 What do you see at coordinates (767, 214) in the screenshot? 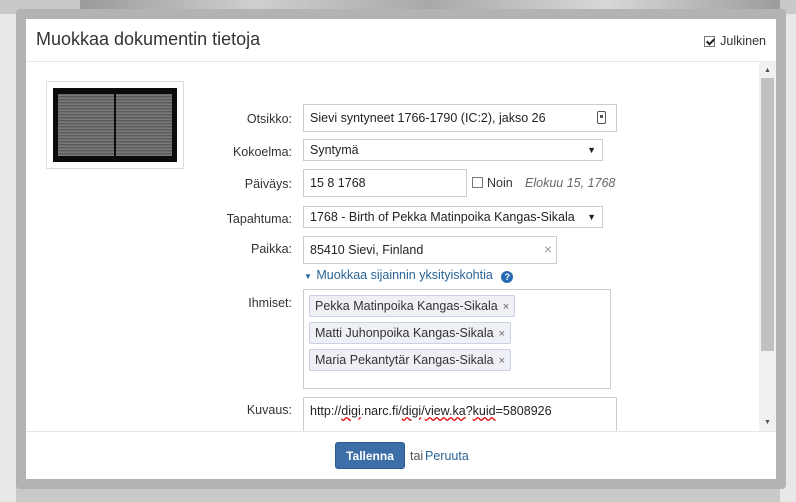
I see `scrollbar-thumb` at bounding box center [767, 214].